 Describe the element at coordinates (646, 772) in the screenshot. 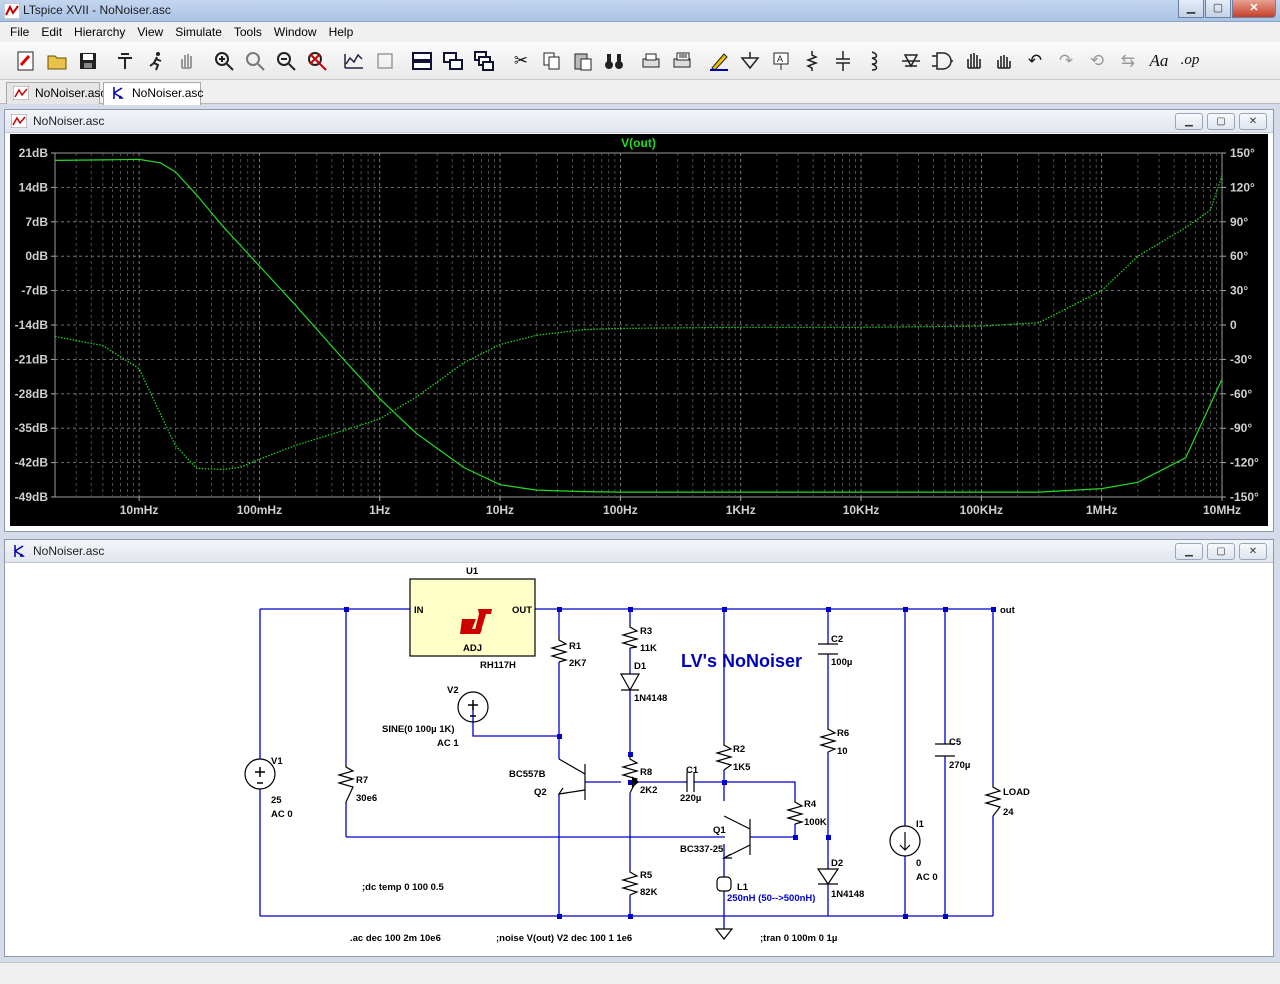

I see `r8-label: R8` at that location.